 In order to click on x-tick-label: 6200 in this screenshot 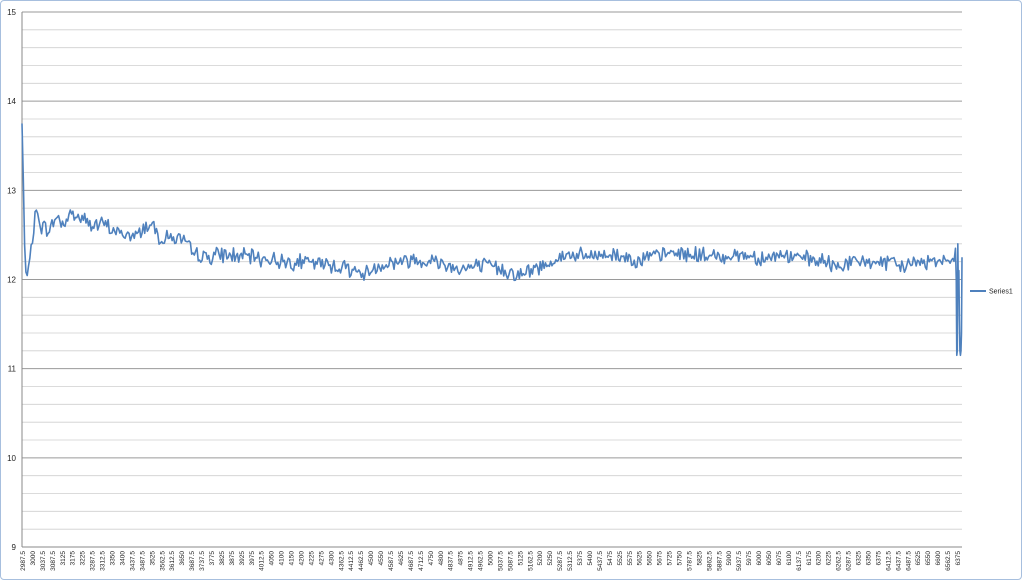, I will do `click(819, 558)`.